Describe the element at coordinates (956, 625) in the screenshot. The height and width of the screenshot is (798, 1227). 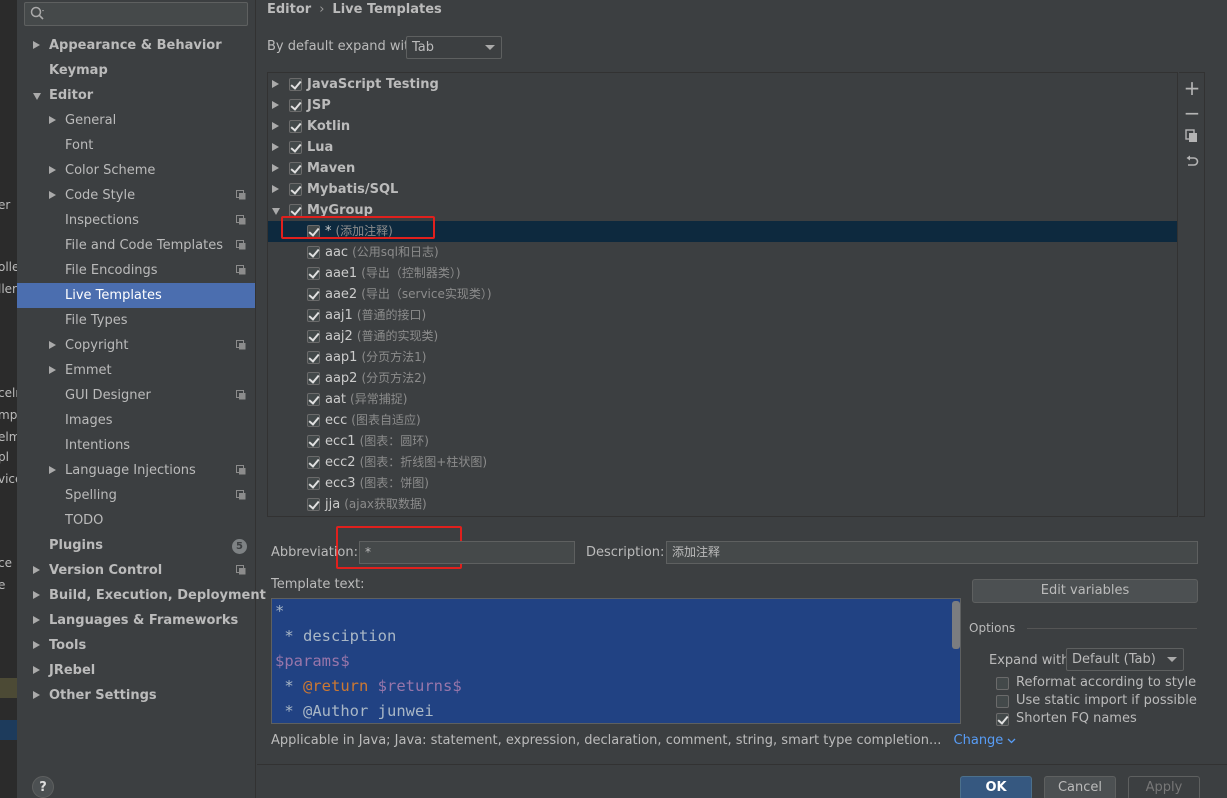
I see `template-text-scrollbar` at that location.